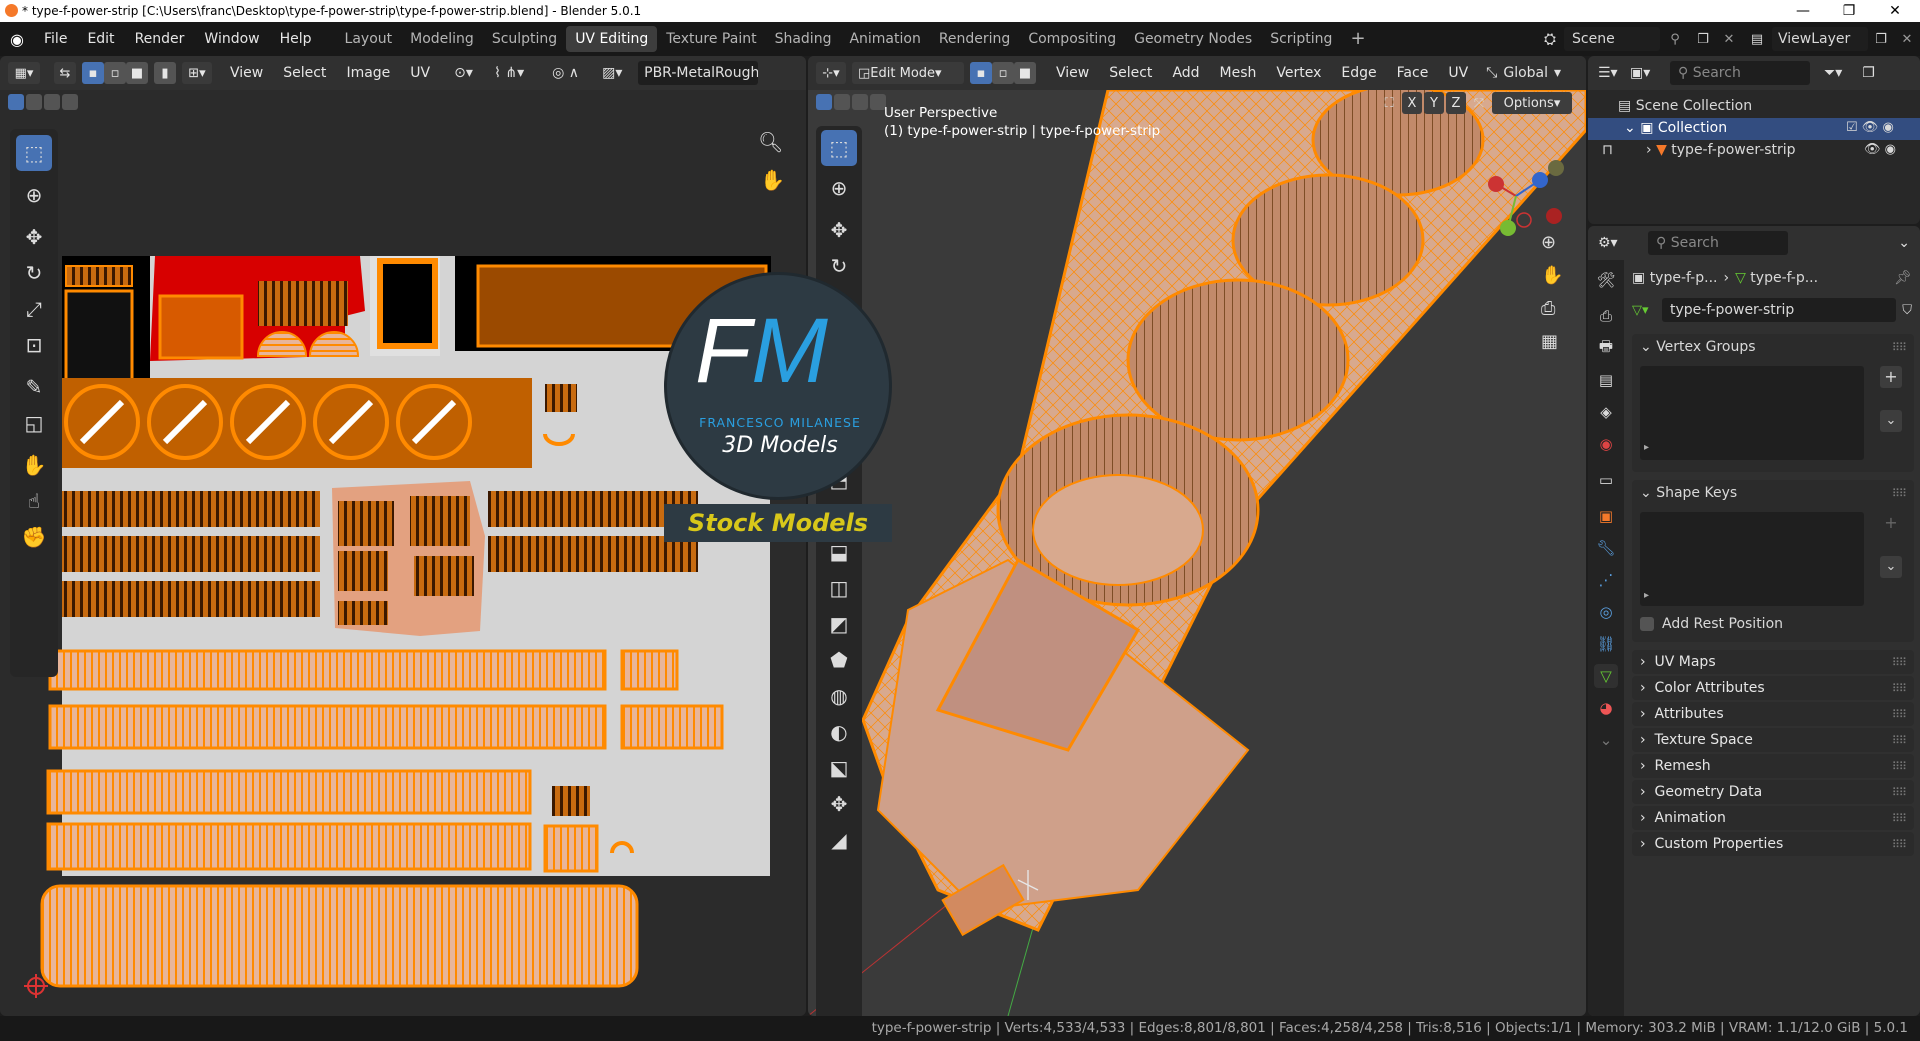 The height and width of the screenshot is (1041, 1920). What do you see at coordinates (1525, 73) in the screenshot?
I see `orientation-selector: Global` at bounding box center [1525, 73].